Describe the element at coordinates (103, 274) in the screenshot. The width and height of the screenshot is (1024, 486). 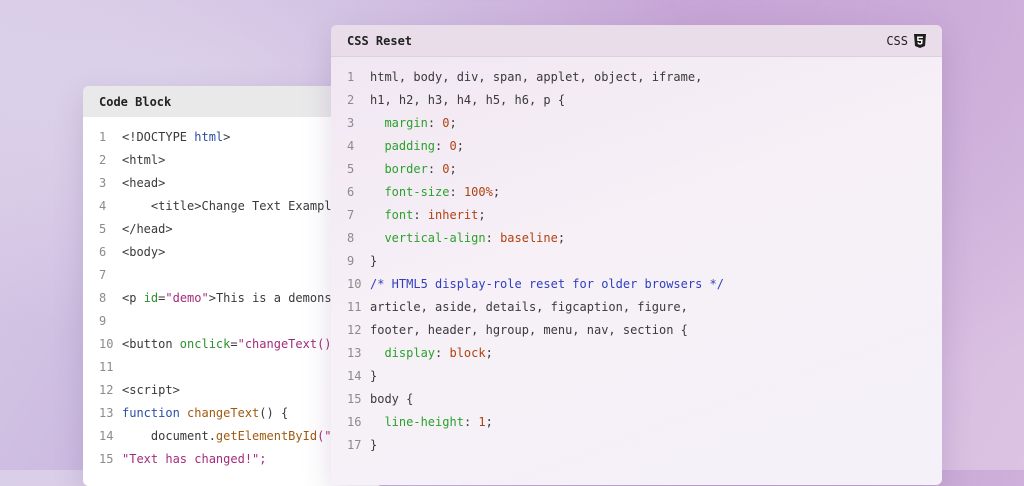
I see `line-number: 7` at that location.